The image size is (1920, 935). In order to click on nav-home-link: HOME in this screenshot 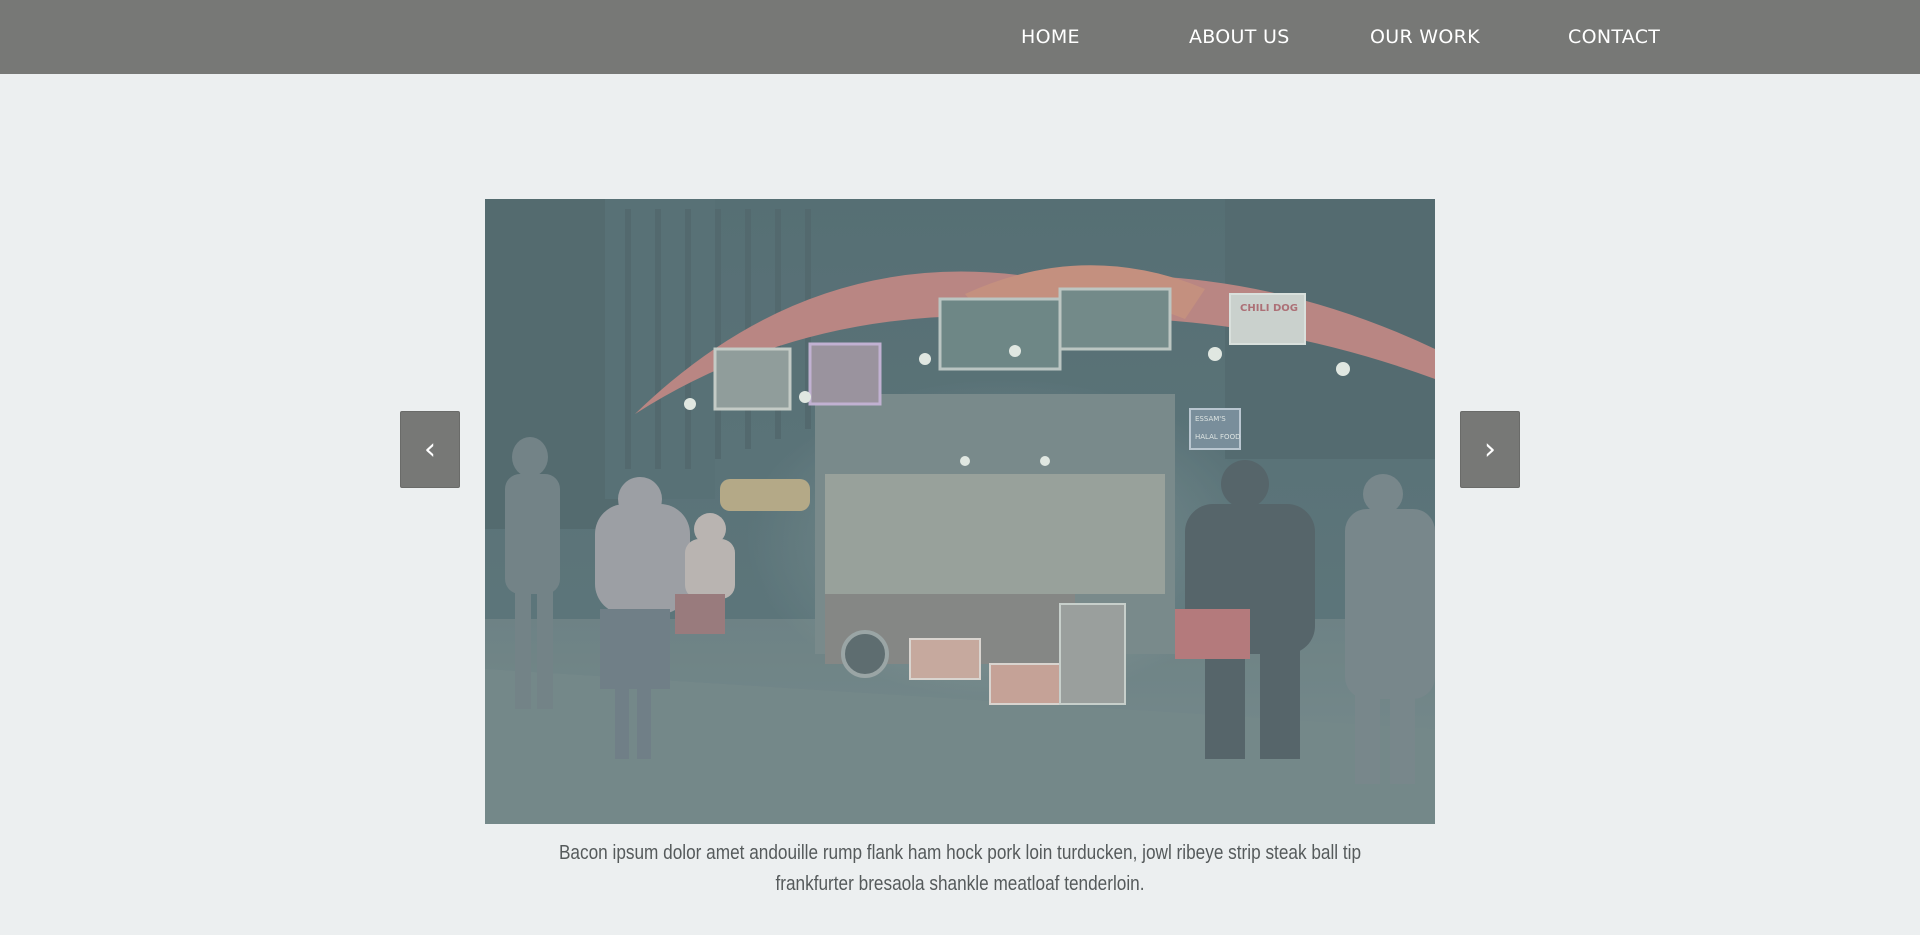, I will do `click(1050, 37)`.